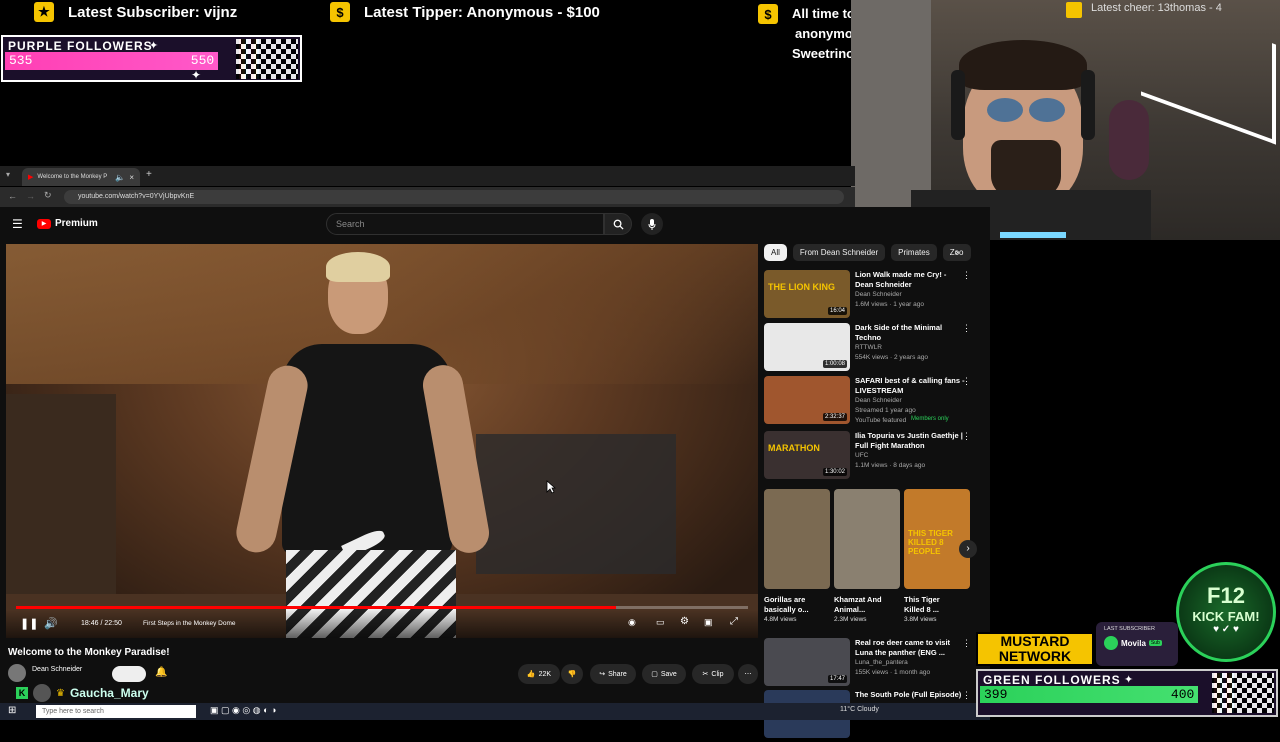 Image resolution: width=1280 pixels, height=742 pixels. Describe the element at coordinates (1133, 643) in the screenshot. I see `last-subscriber-name: Movila` at that location.